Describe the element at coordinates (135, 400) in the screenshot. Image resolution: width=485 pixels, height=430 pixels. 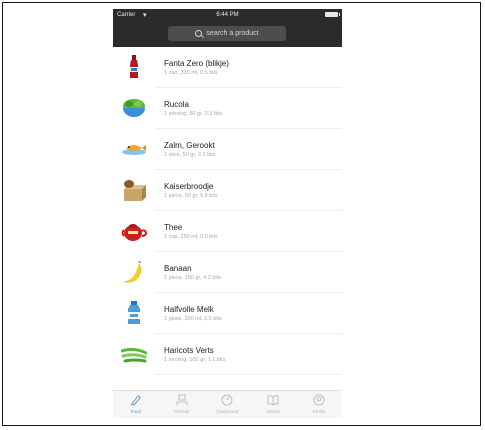
I see `food-icon` at that location.